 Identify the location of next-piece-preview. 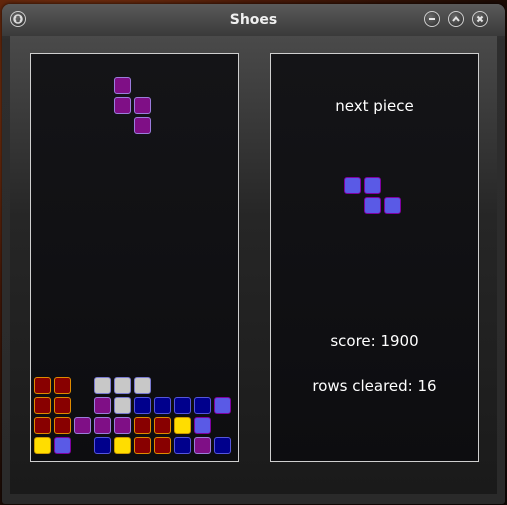
(374, 197).